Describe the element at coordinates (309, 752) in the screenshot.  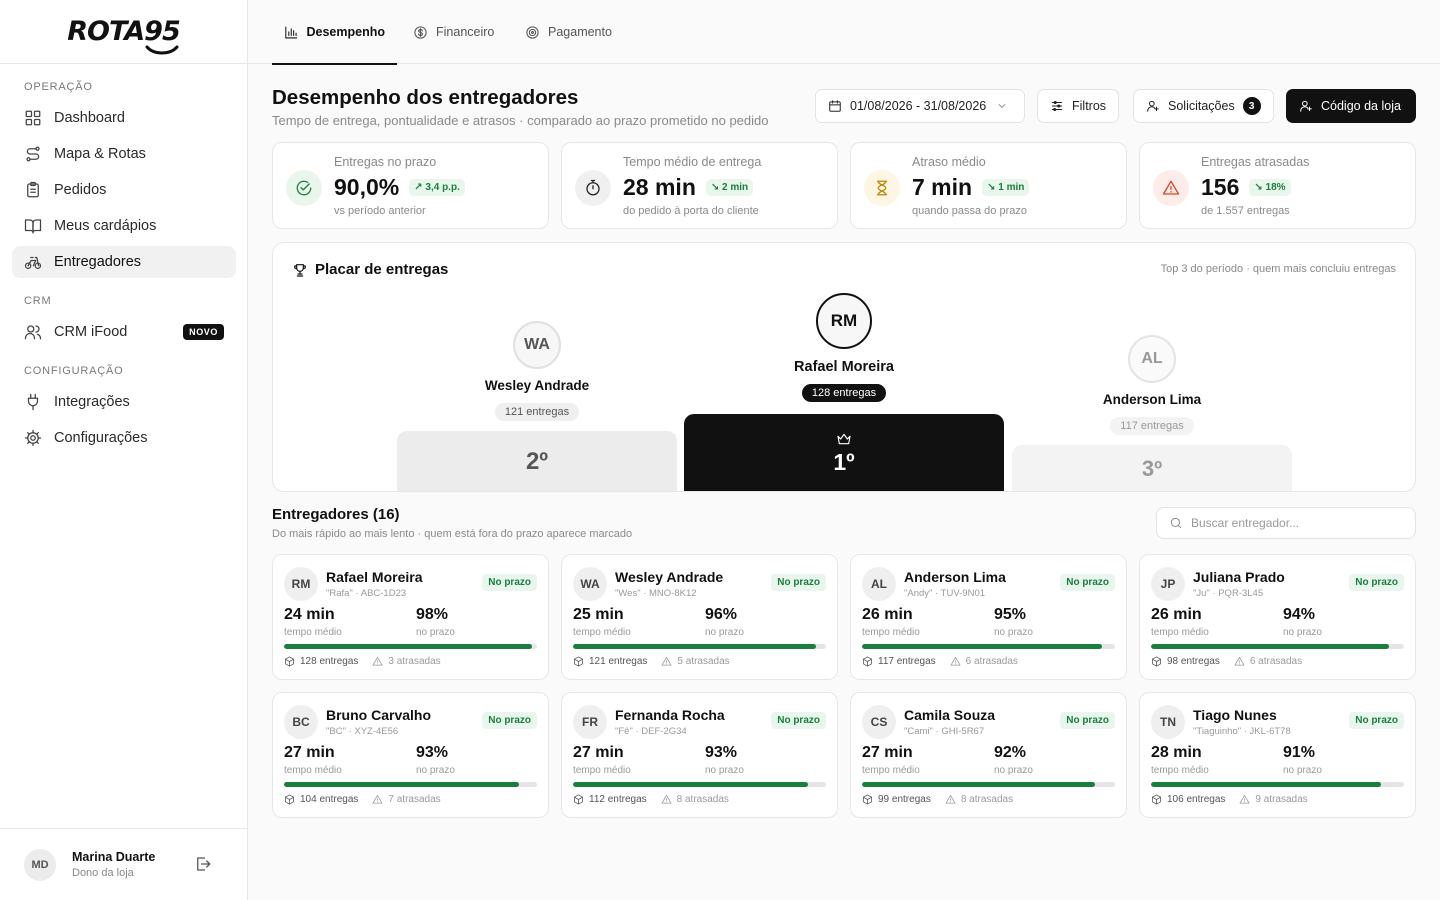
I see `driver-avg-time: 27 min` at that location.